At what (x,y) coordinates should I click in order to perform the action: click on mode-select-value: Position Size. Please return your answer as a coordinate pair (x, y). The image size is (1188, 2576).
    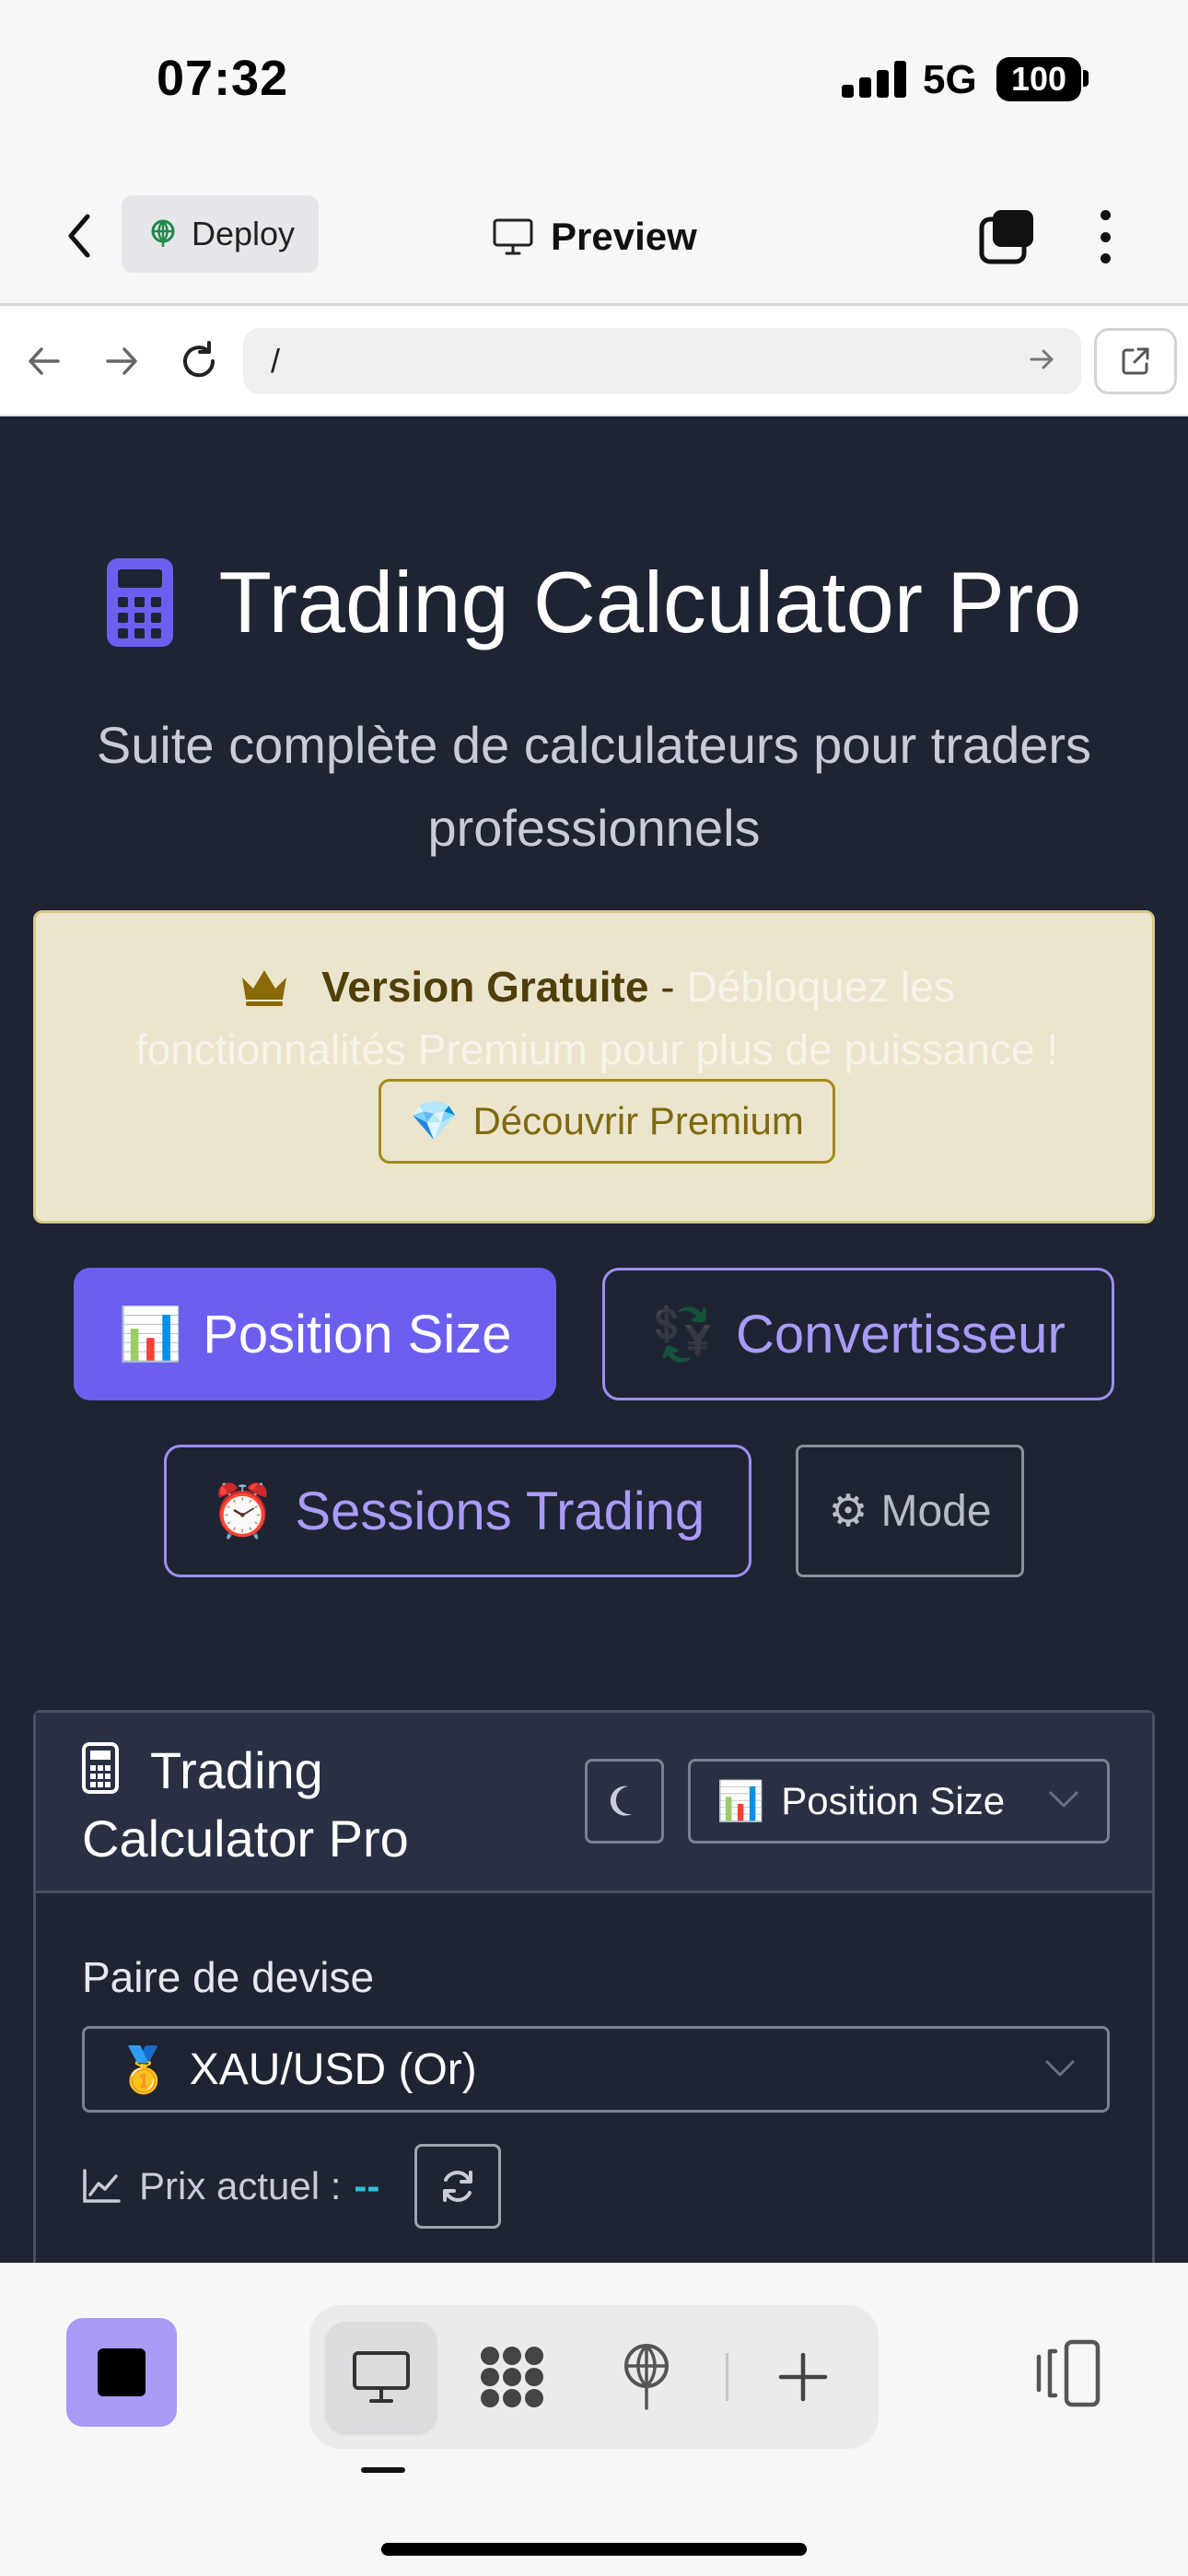
    Looking at the image, I should click on (893, 1800).